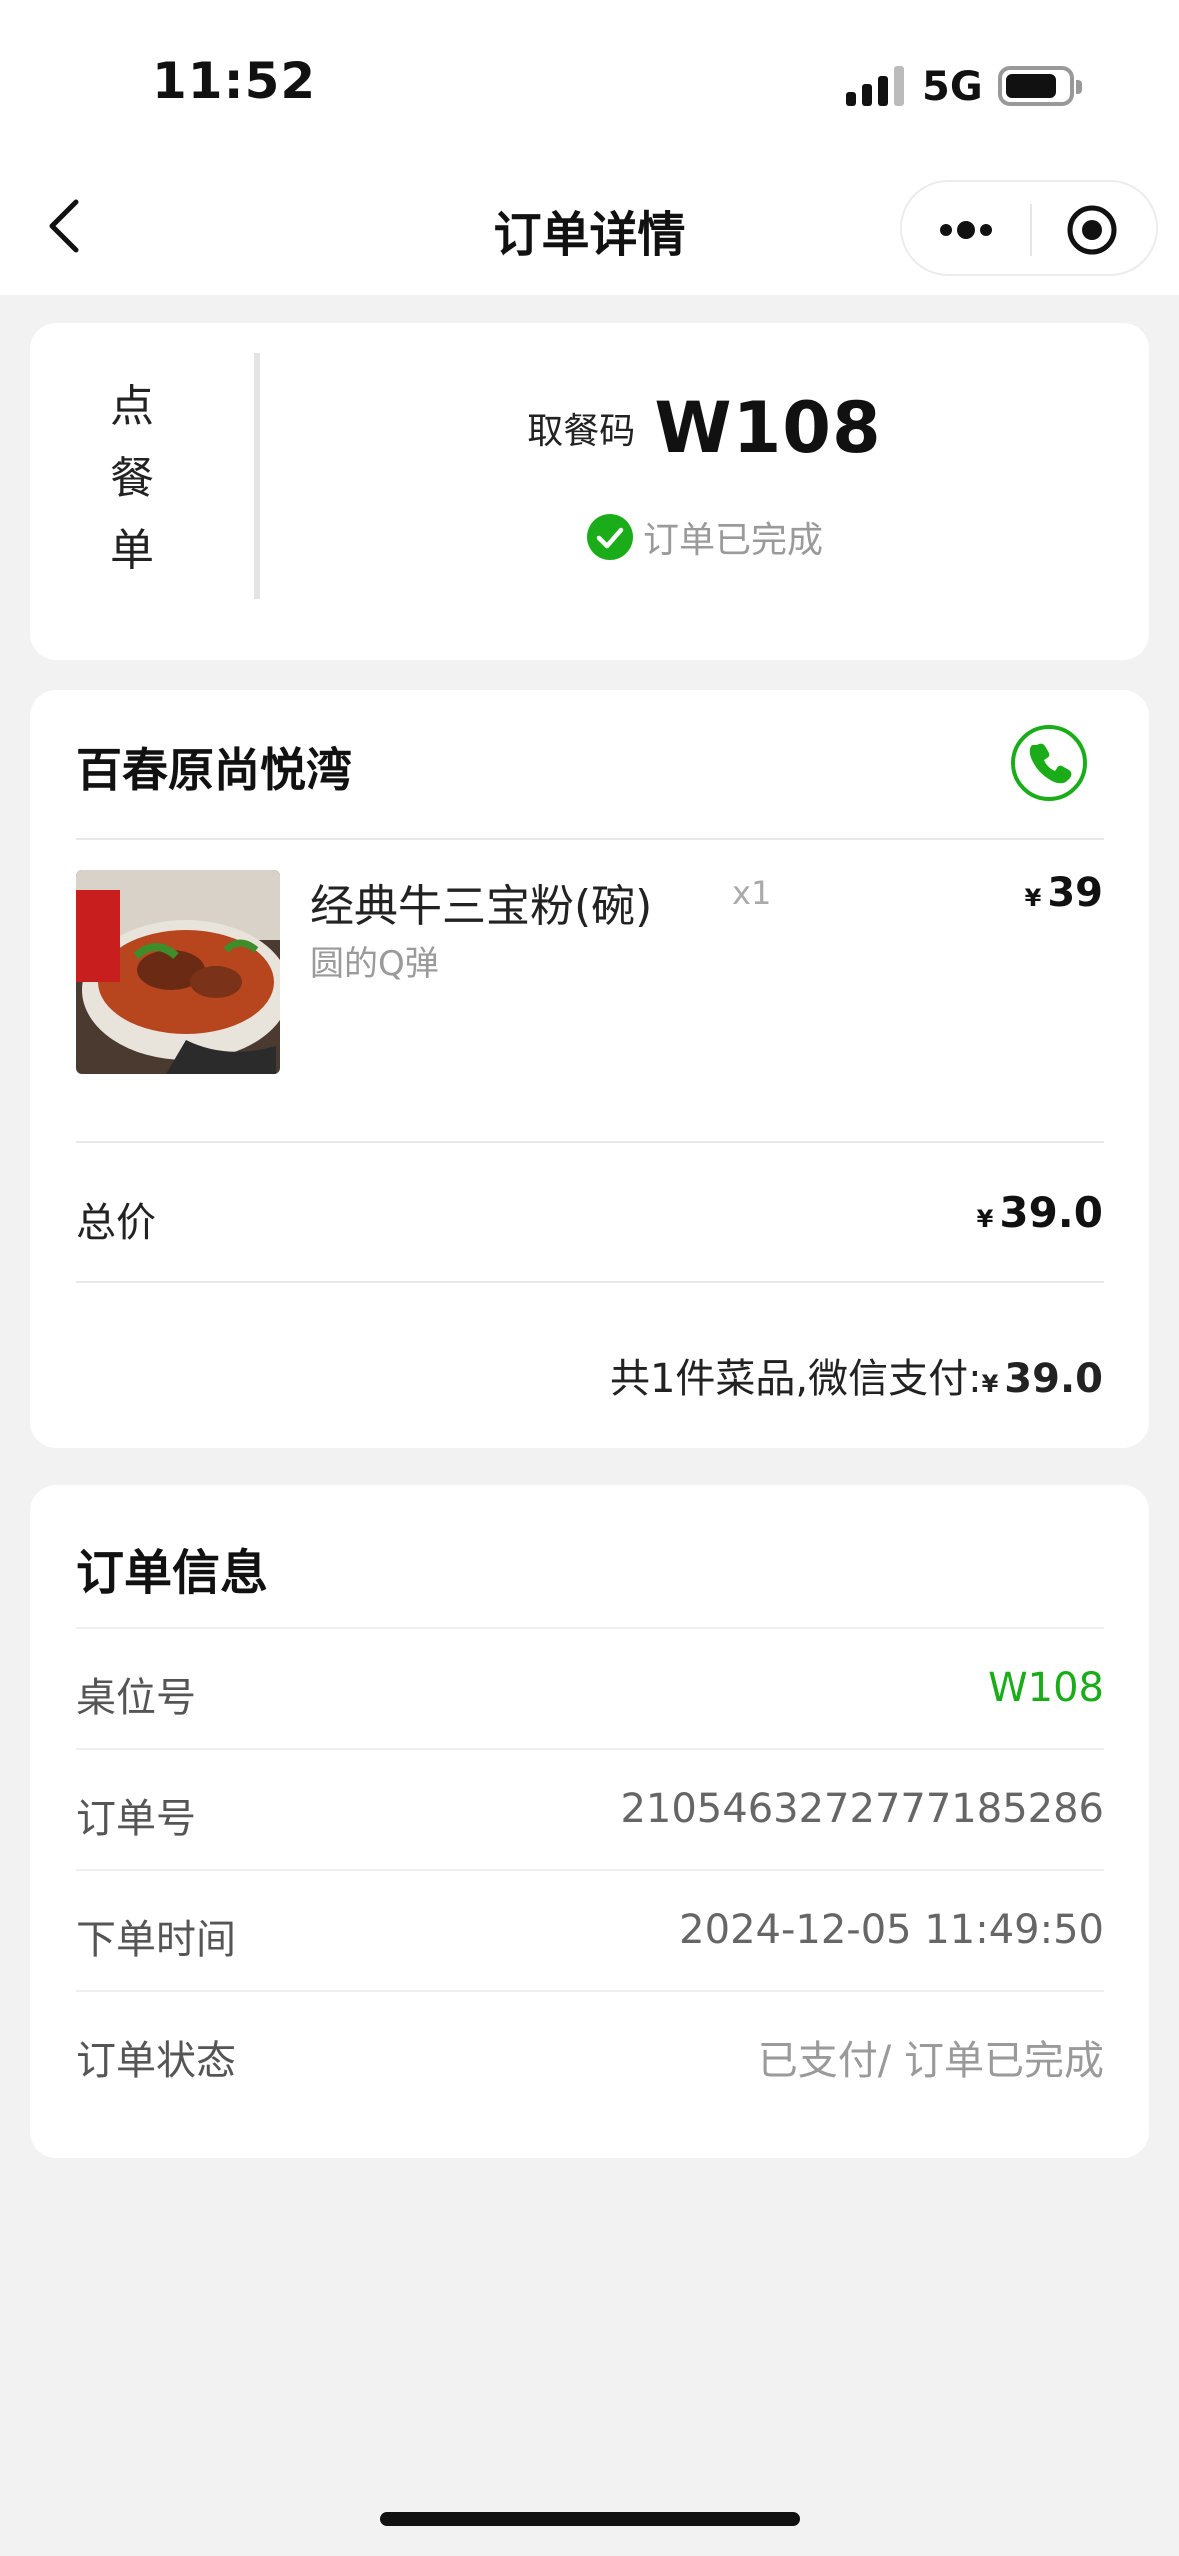 The width and height of the screenshot is (1179, 2556). Describe the element at coordinates (891, 1930) in the screenshot. I see `order-time: 2024-12-05 11:49:50` at that location.